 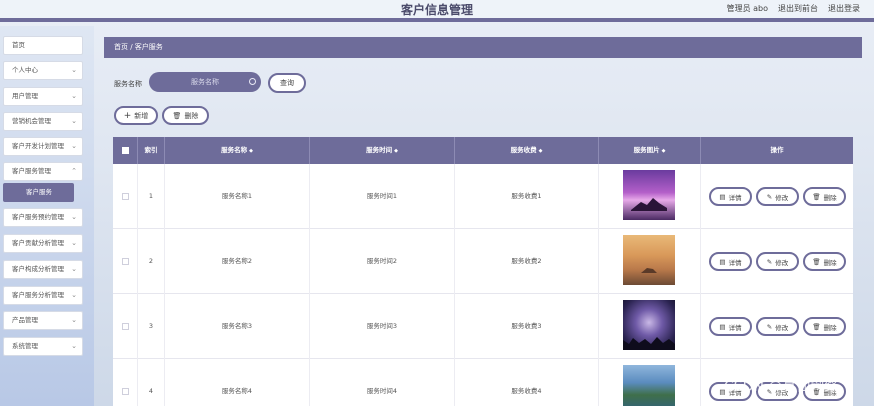 I want to click on sidebar-item-label: 客户服务, so click(x=39, y=192).